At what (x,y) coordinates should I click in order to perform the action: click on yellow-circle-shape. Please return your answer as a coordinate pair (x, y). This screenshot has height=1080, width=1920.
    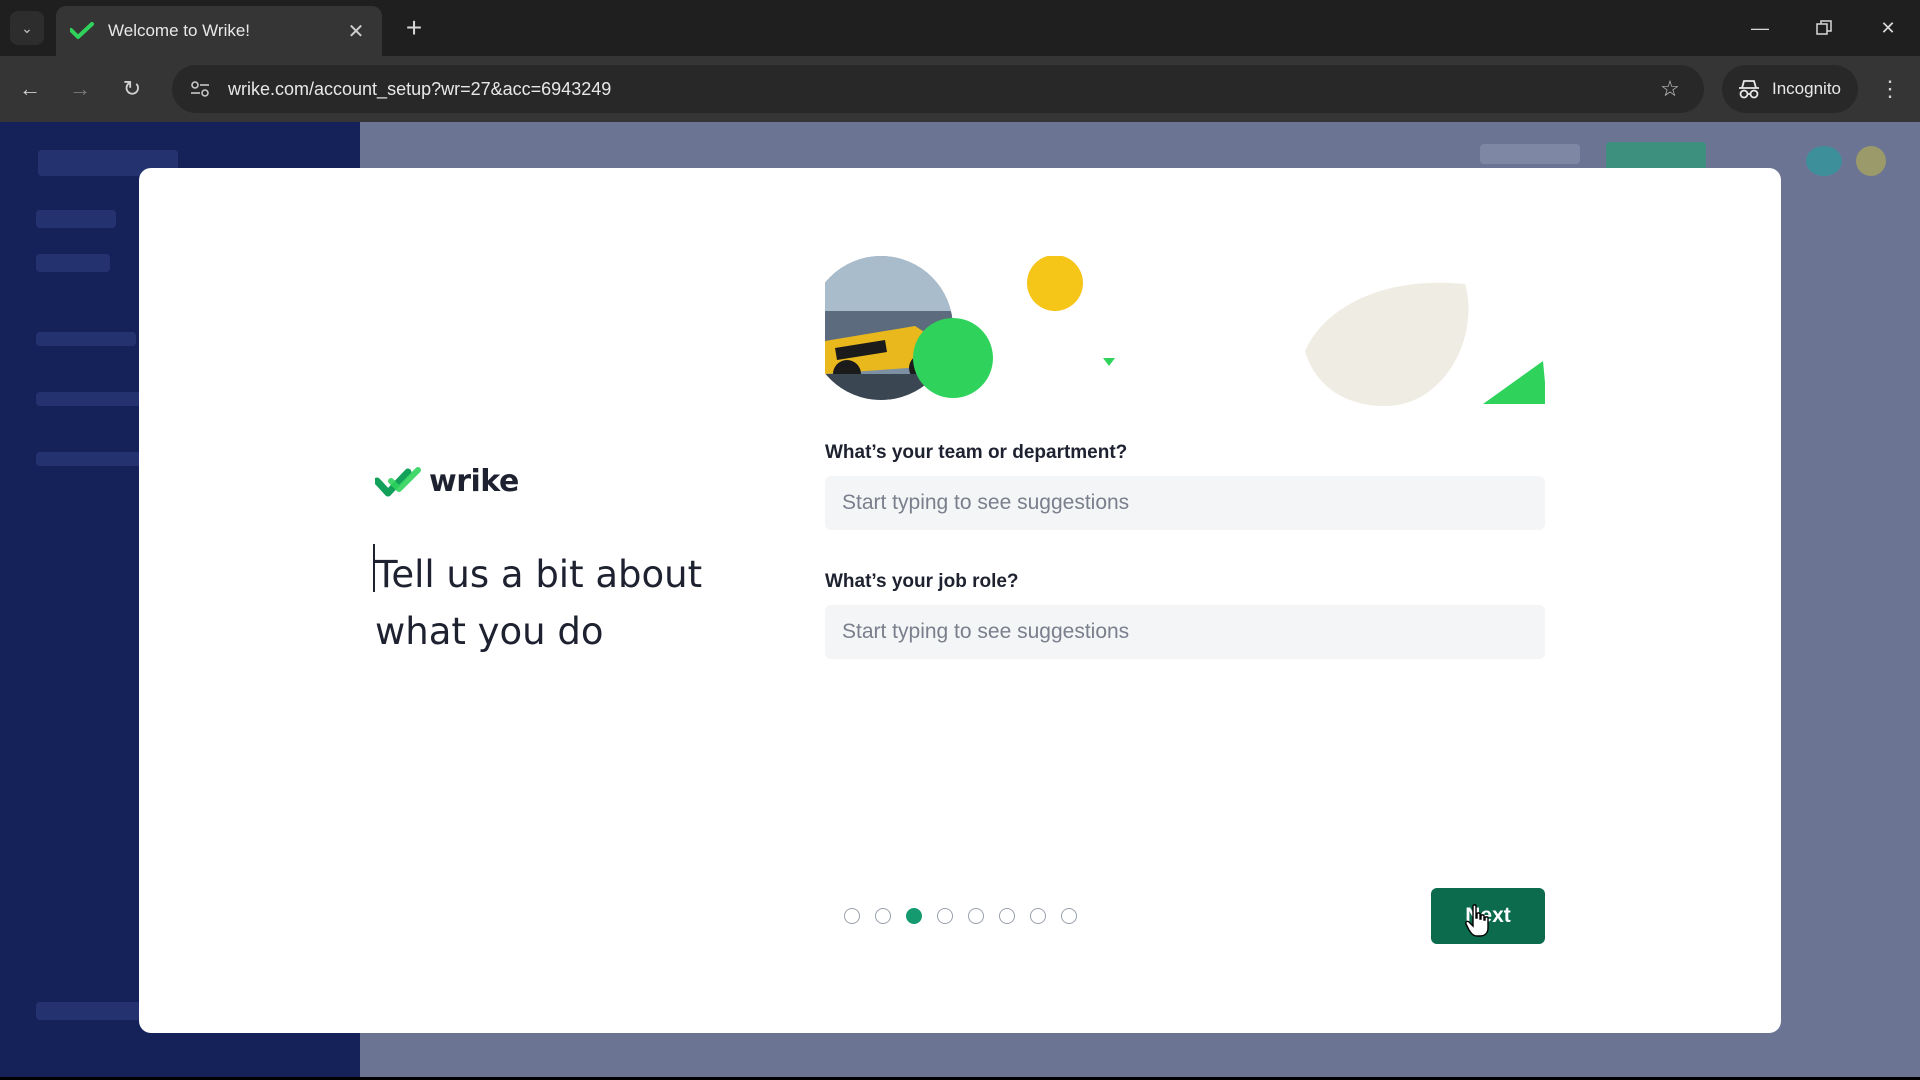
    Looking at the image, I should click on (1055, 283).